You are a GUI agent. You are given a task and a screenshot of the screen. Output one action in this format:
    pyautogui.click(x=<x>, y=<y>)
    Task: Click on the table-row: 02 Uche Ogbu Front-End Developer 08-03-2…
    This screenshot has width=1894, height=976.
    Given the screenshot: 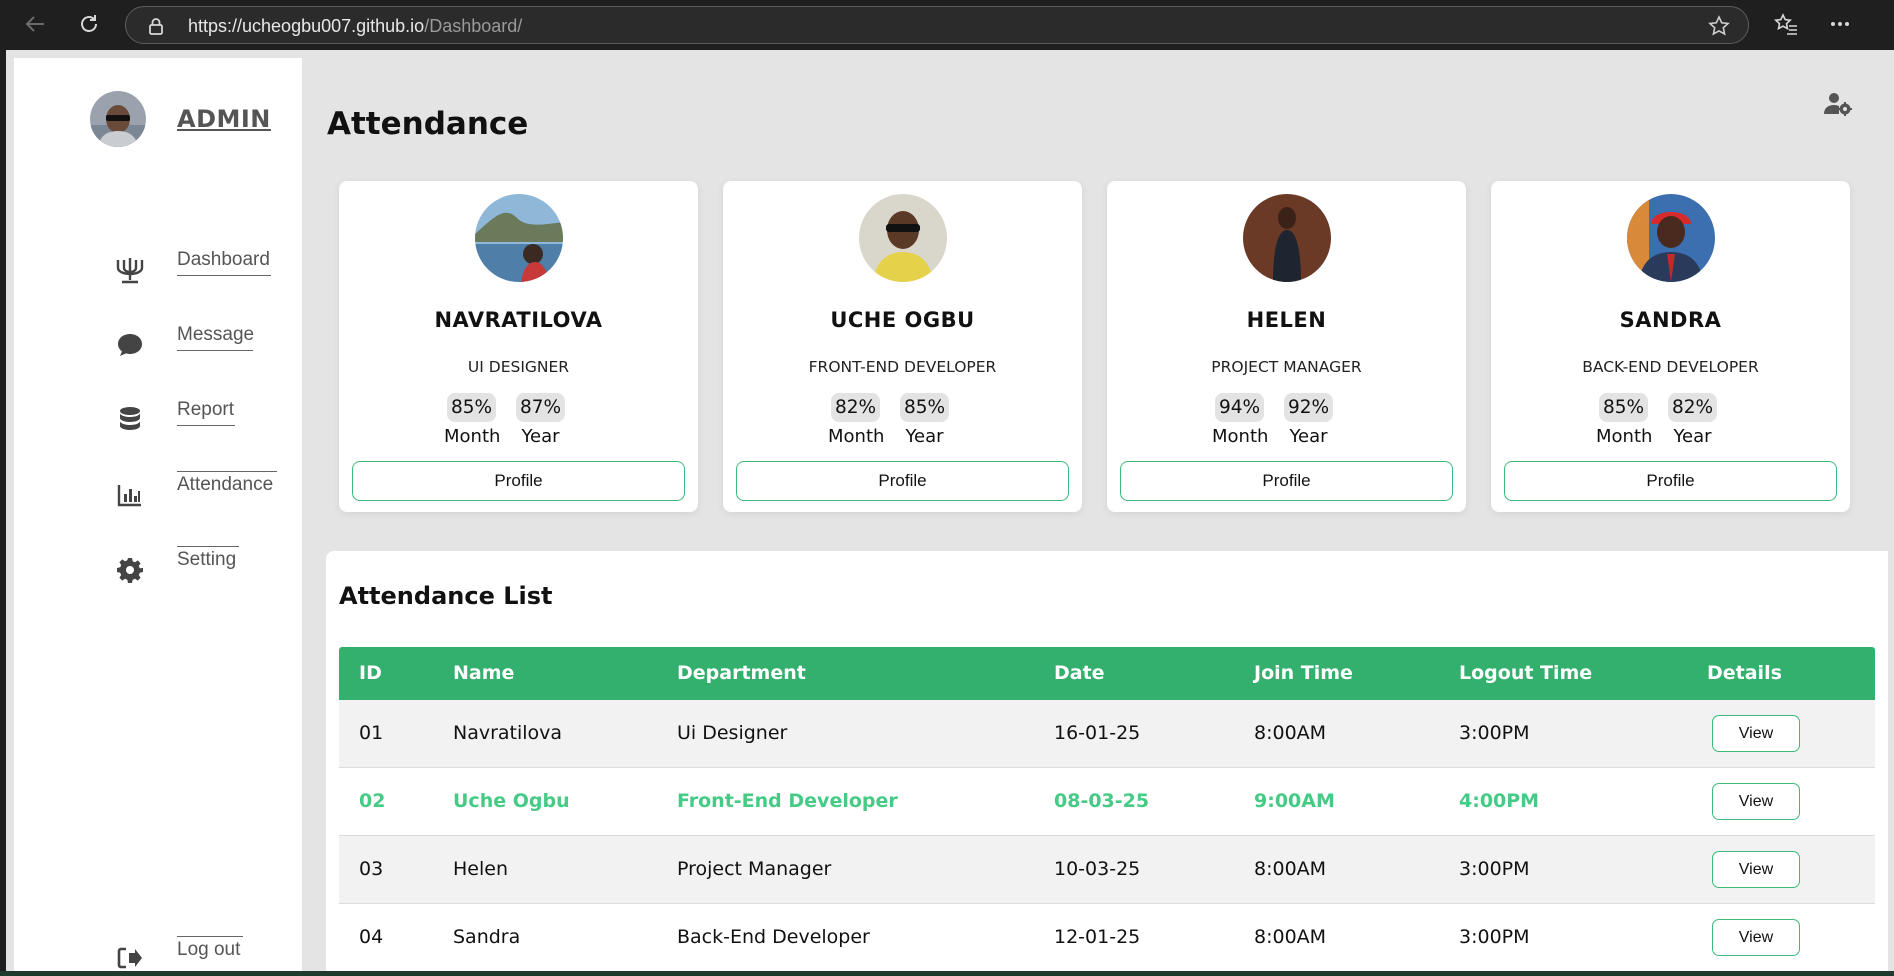 What is the action you would take?
    pyautogui.click(x=1107, y=802)
    